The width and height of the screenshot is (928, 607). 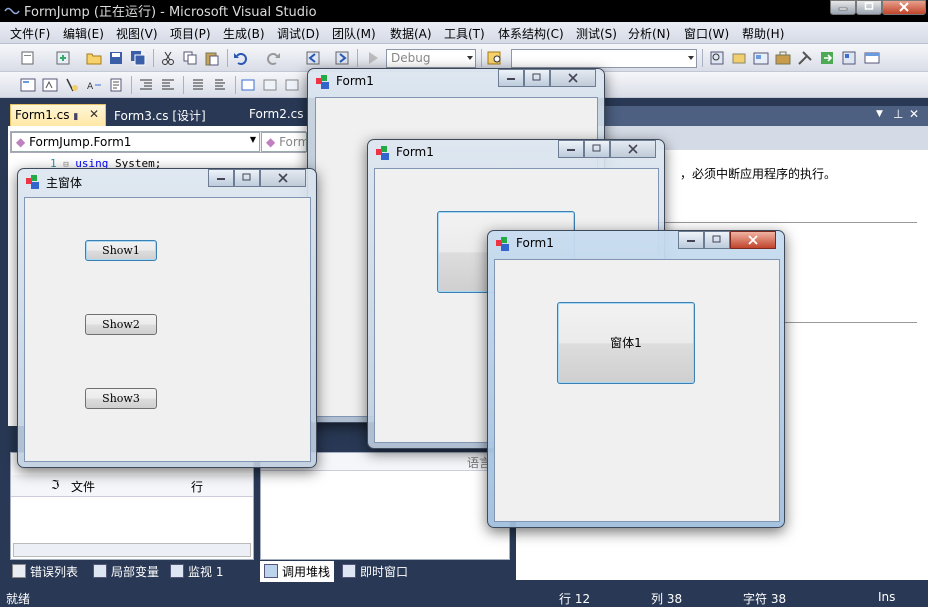 What do you see at coordinates (135, 142) in the screenshot?
I see `types-combo: ◆ FormJump.Form1 ▼` at bounding box center [135, 142].